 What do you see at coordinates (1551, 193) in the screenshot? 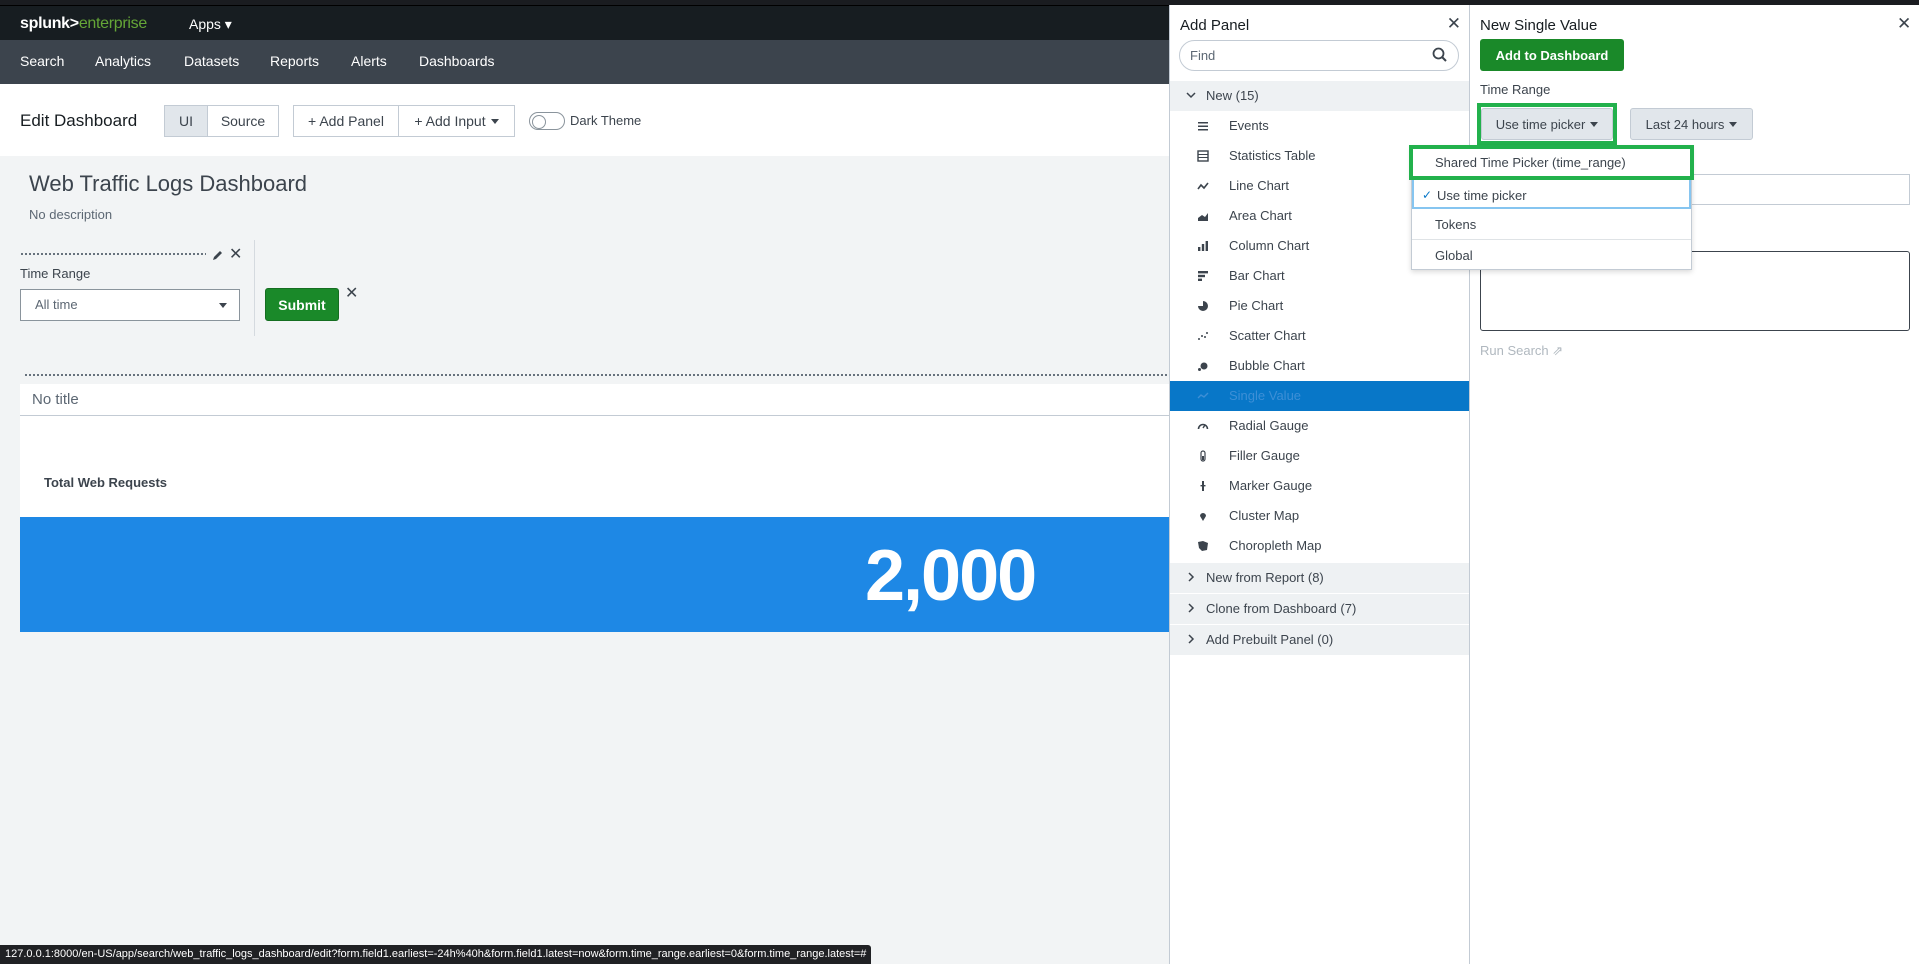
I see `option-use-time-picker: ✓ Use time picker` at bounding box center [1551, 193].